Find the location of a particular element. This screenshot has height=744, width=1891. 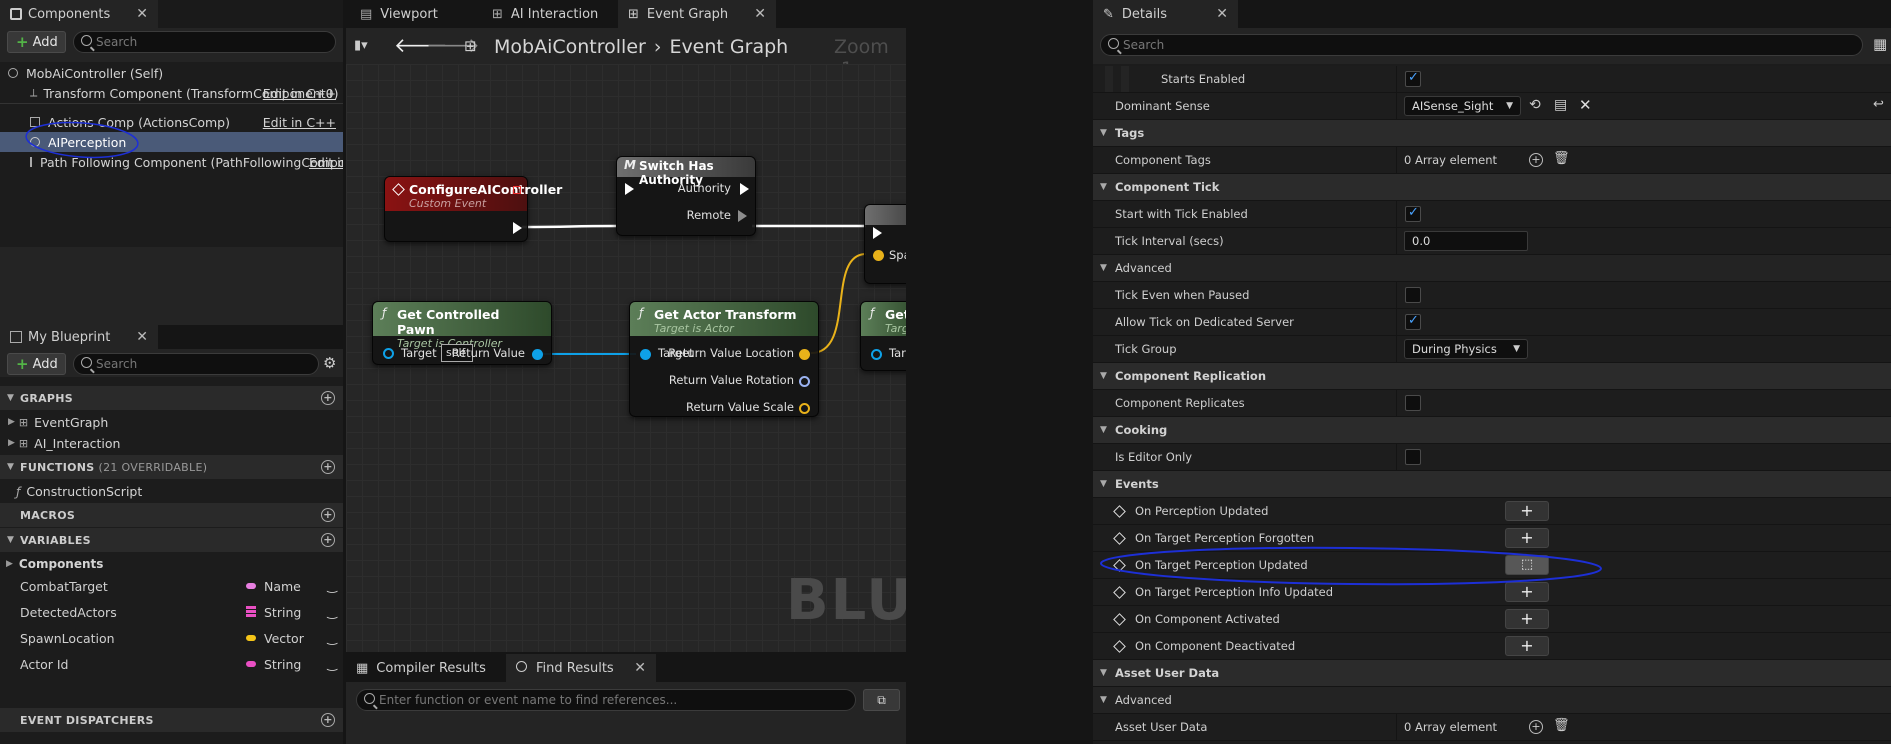

input-tick-interval: 0.0 is located at coordinates (1466, 241).